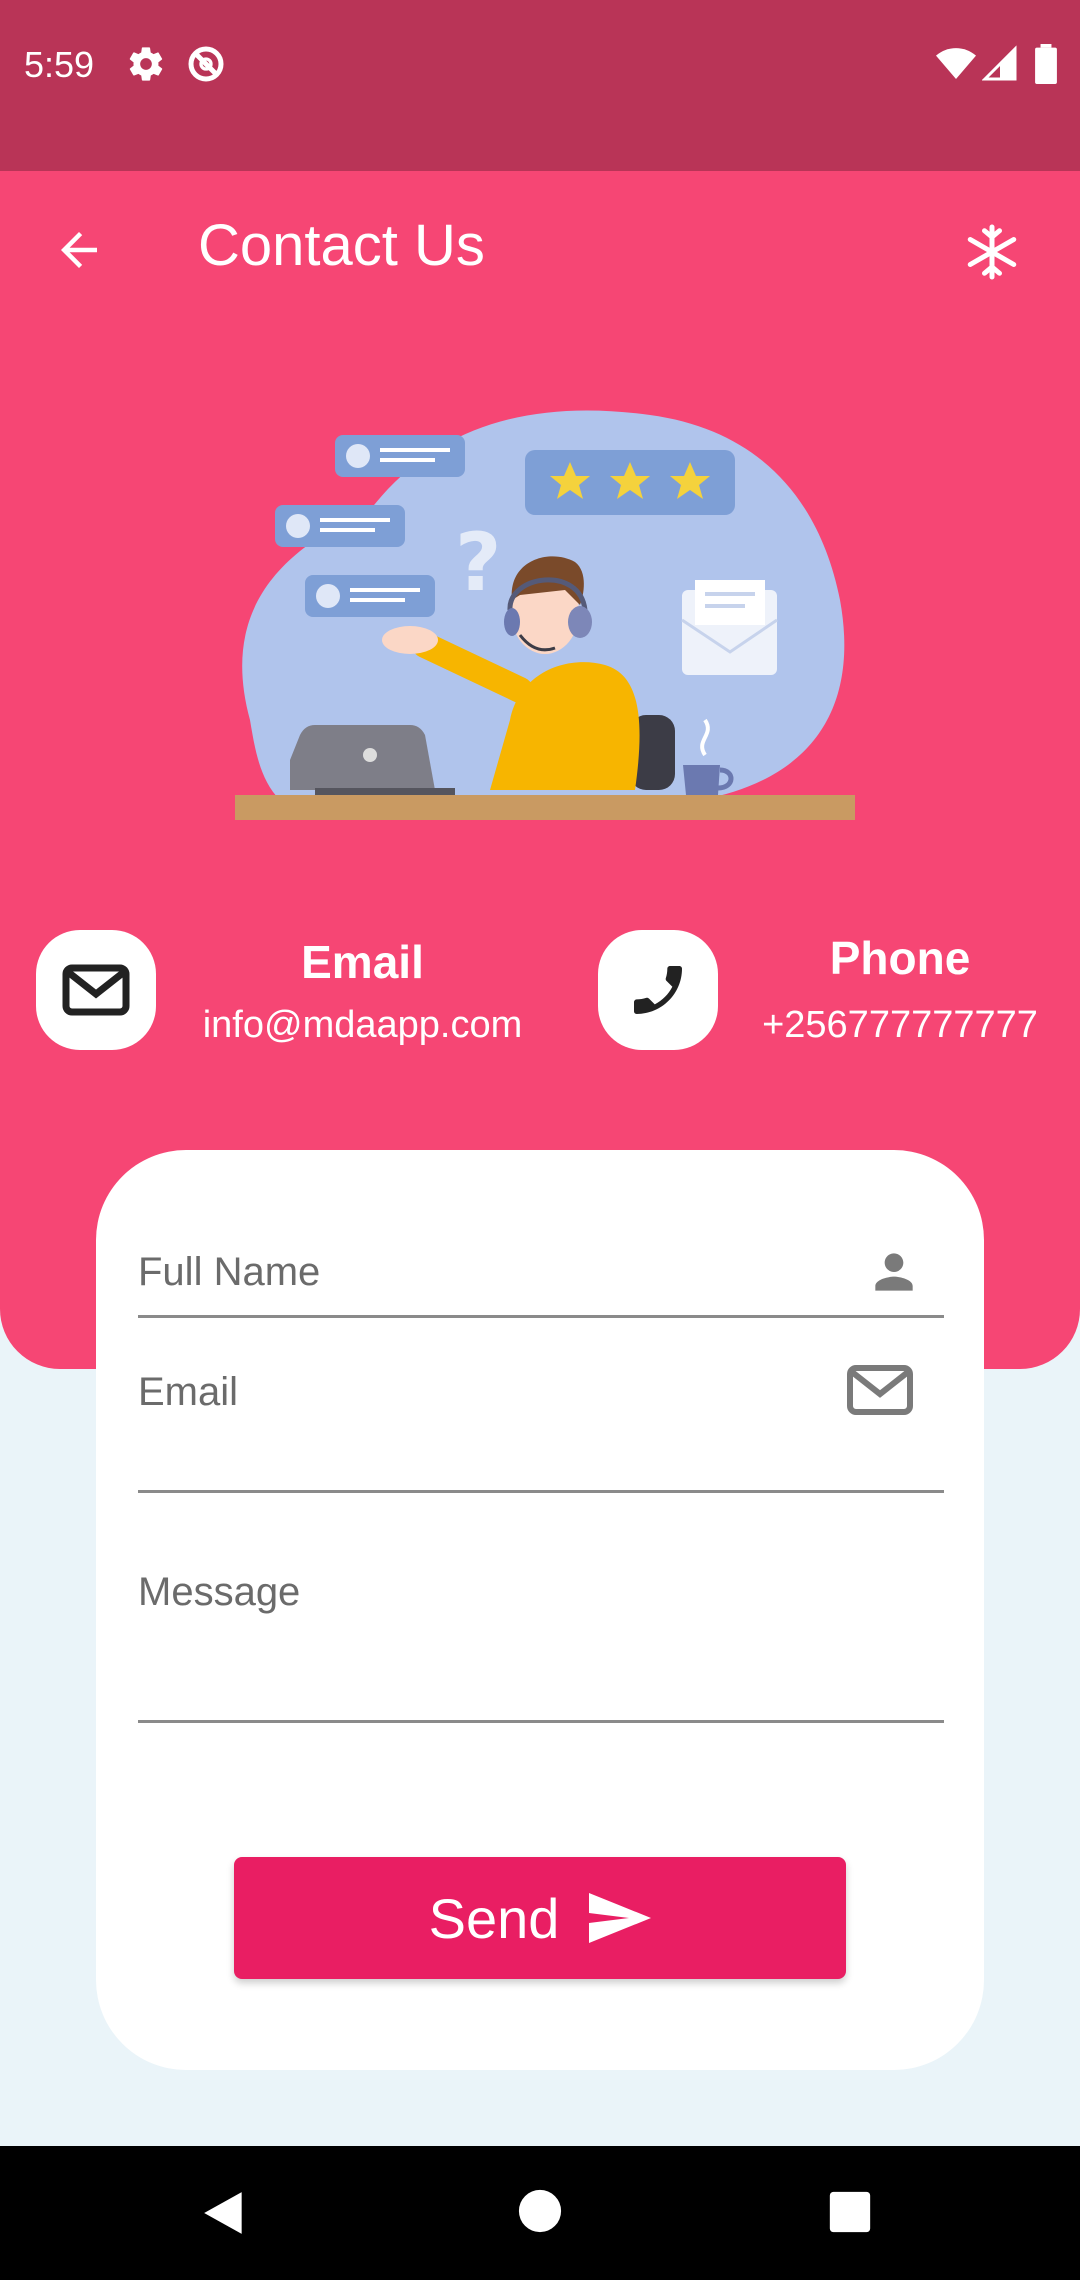 The width and height of the screenshot is (1080, 2280). I want to click on back-triangle-icon, so click(225, 2215).